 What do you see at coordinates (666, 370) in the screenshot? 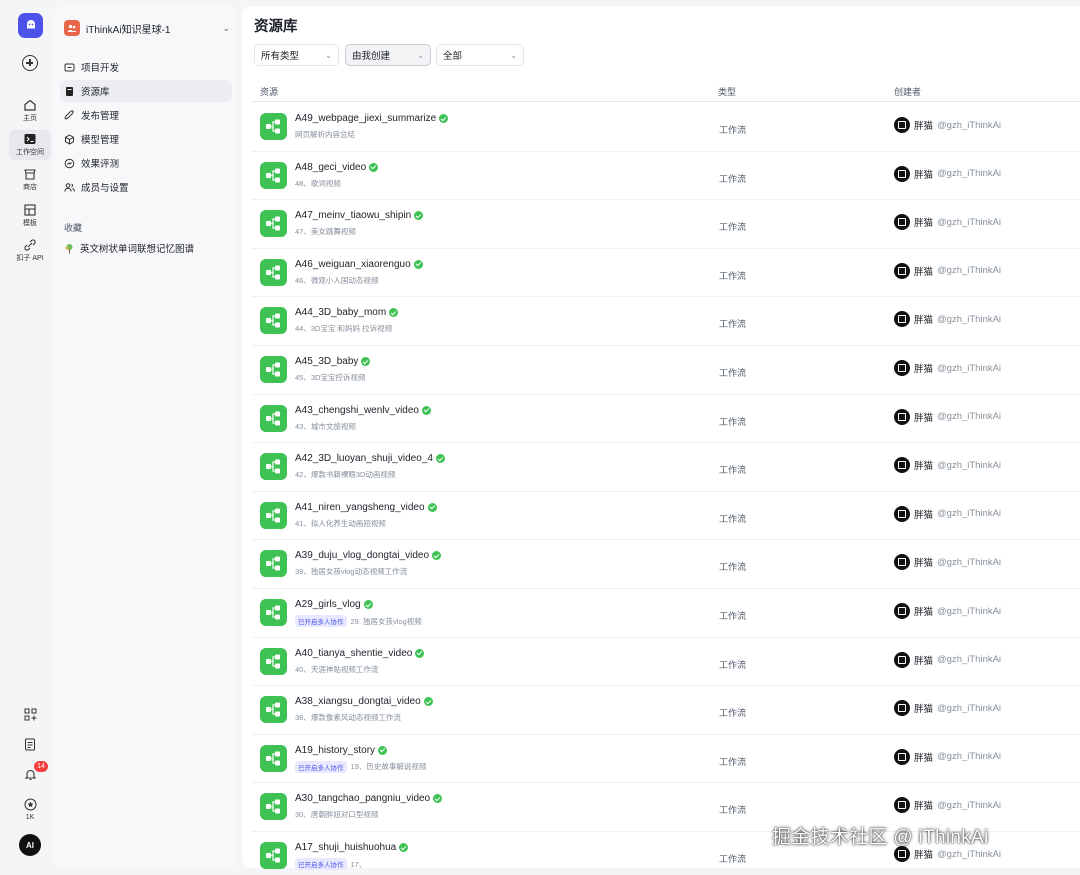
I see `table-row: A45_3D_baby 45、3D宝宝控诉视频 工作流 胖猫 @gzh_iThinkAi` at bounding box center [666, 370].